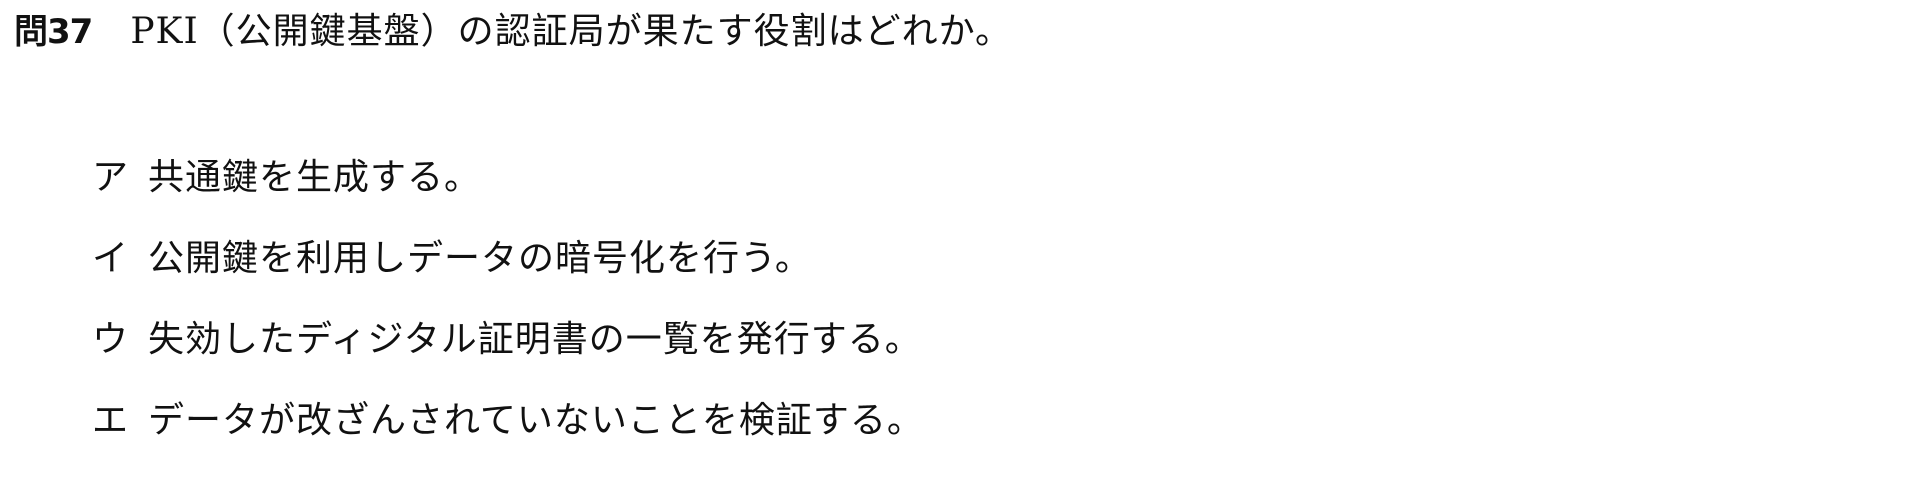 The height and width of the screenshot is (489, 1919). Describe the element at coordinates (111, 339) in the screenshot. I see `choice-label: ウ` at that location.